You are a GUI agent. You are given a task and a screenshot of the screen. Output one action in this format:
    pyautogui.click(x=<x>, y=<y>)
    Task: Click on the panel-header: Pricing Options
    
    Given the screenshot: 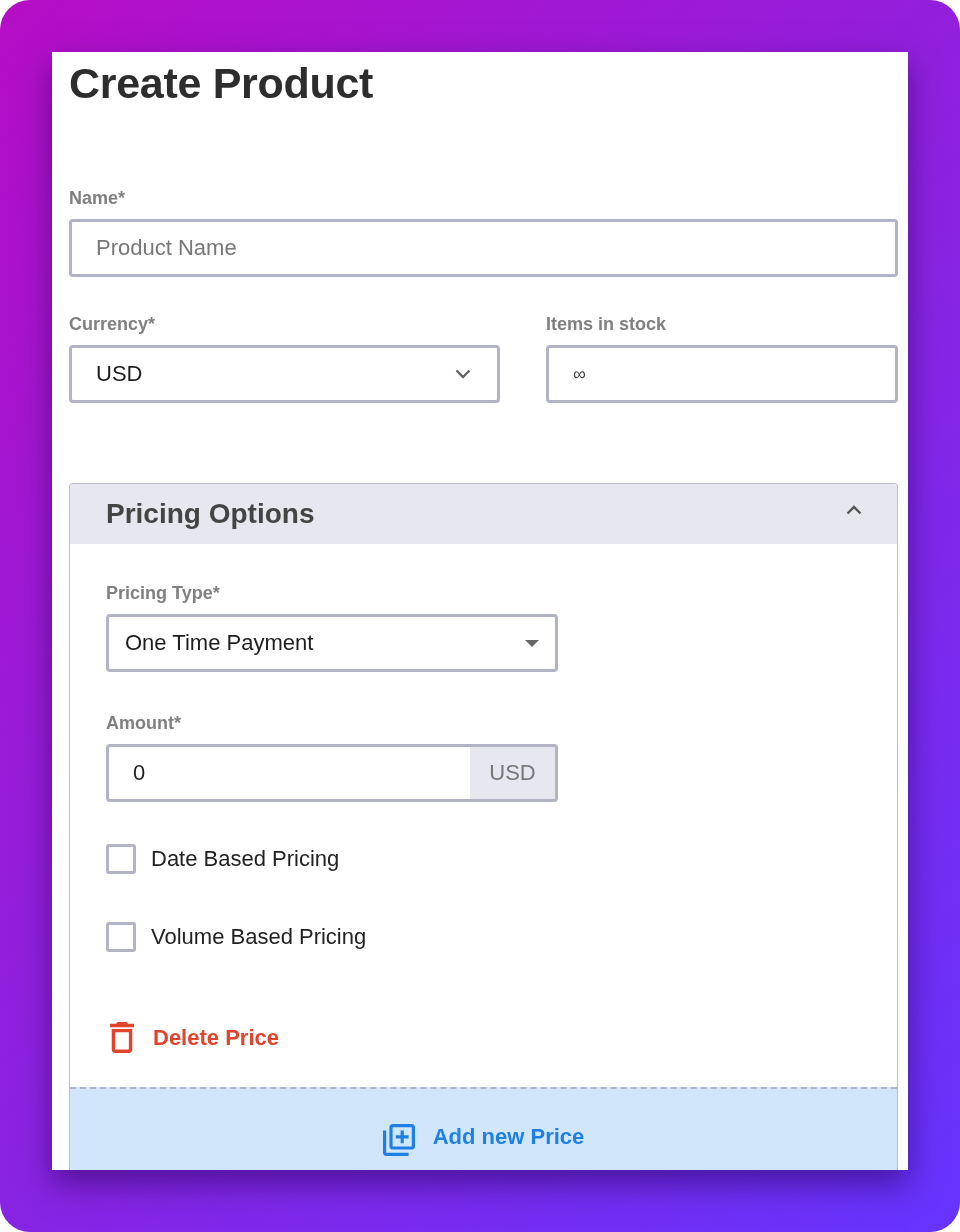 What is the action you would take?
    pyautogui.click(x=483, y=514)
    